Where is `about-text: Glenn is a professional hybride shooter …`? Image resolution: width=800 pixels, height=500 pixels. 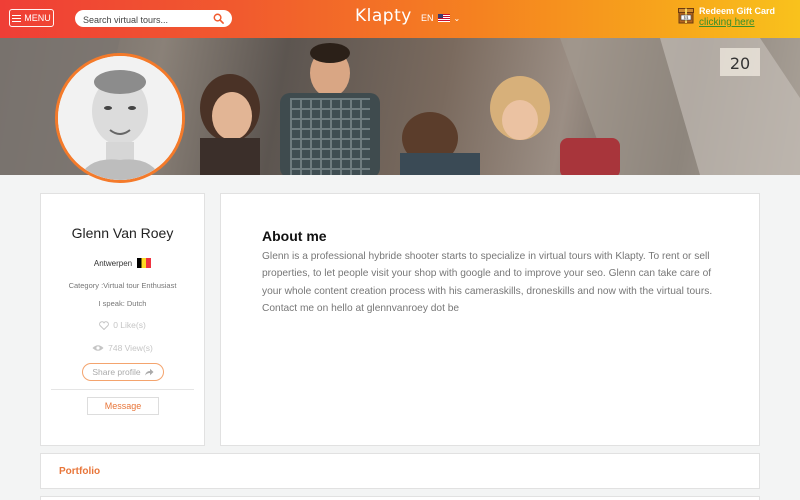
about-text: Glenn is a professional hybride shooter … is located at coordinates (487, 282).